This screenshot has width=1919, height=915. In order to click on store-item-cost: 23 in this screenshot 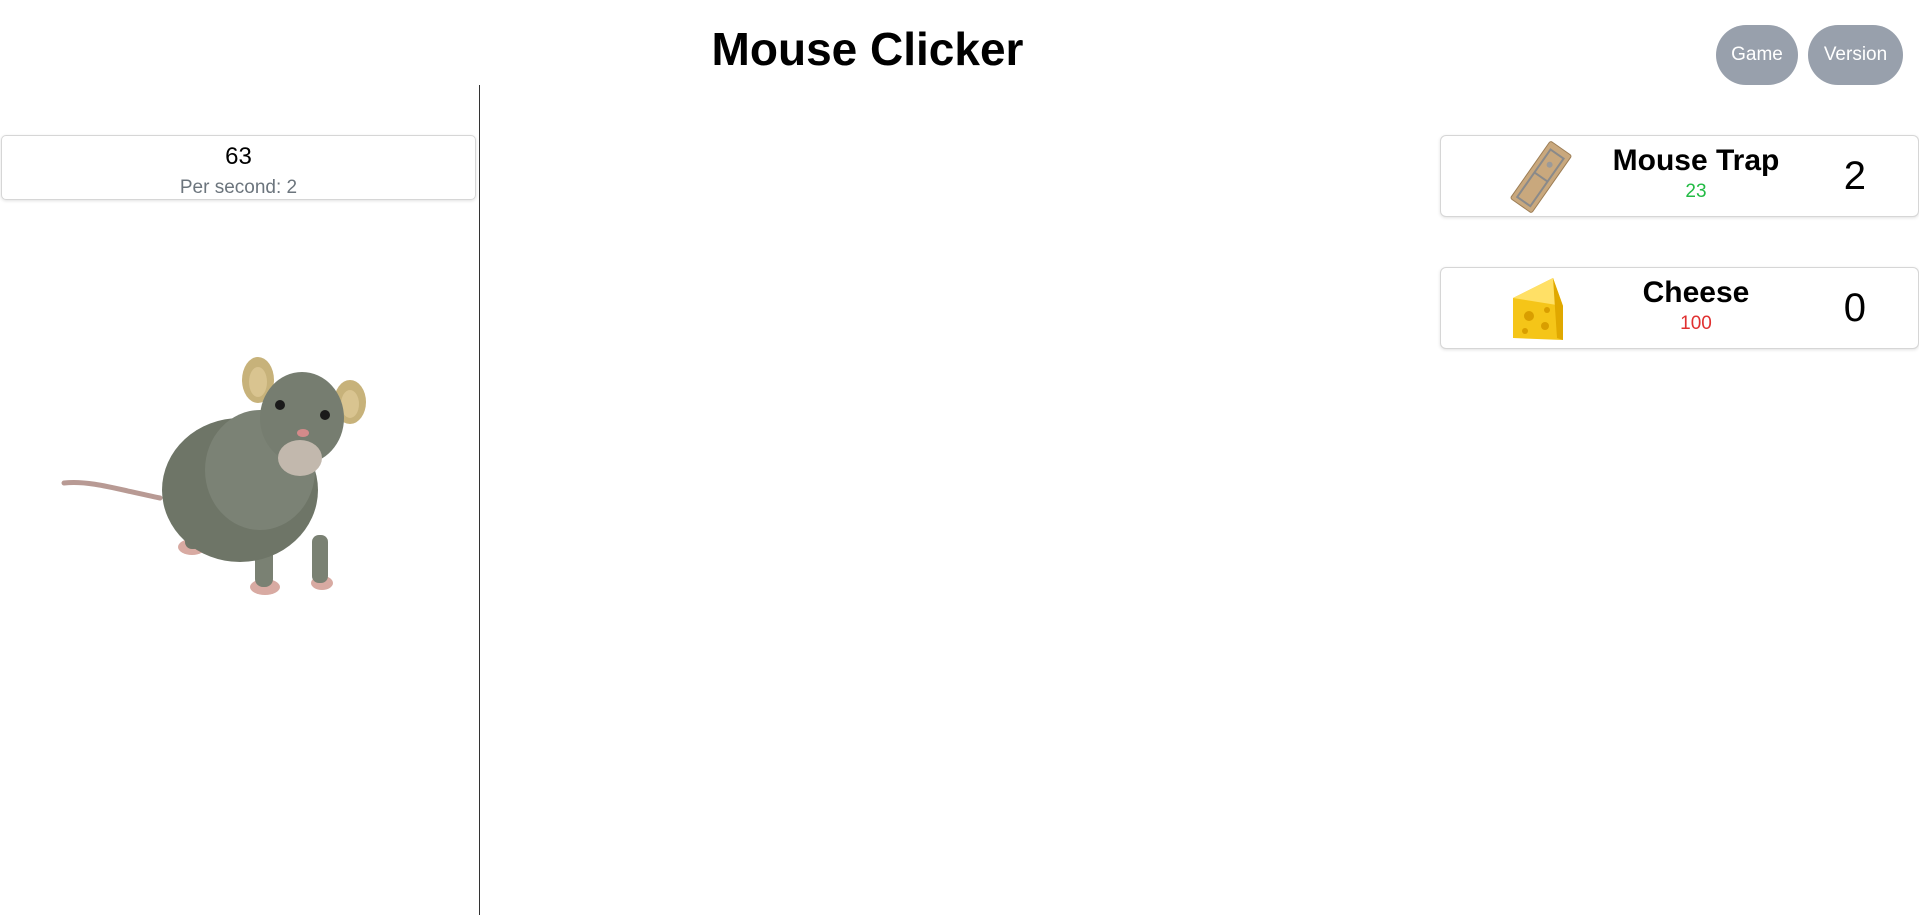, I will do `click(1696, 191)`.